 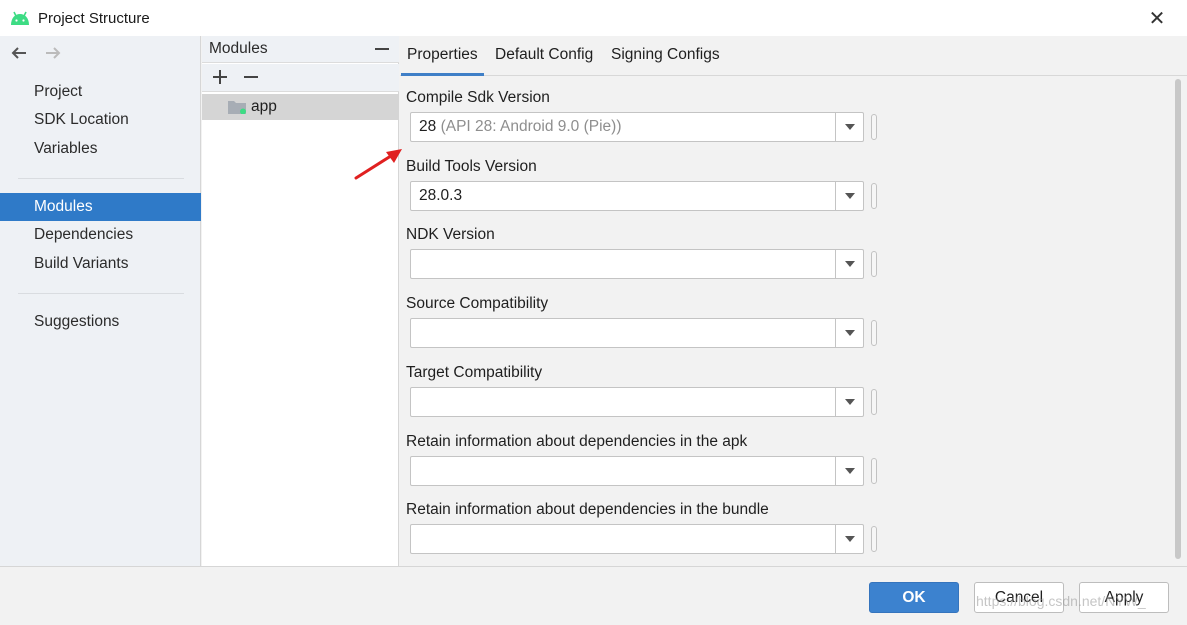 What do you see at coordinates (637, 264) in the screenshot?
I see `ndk-version-combo` at bounding box center [637, 264].